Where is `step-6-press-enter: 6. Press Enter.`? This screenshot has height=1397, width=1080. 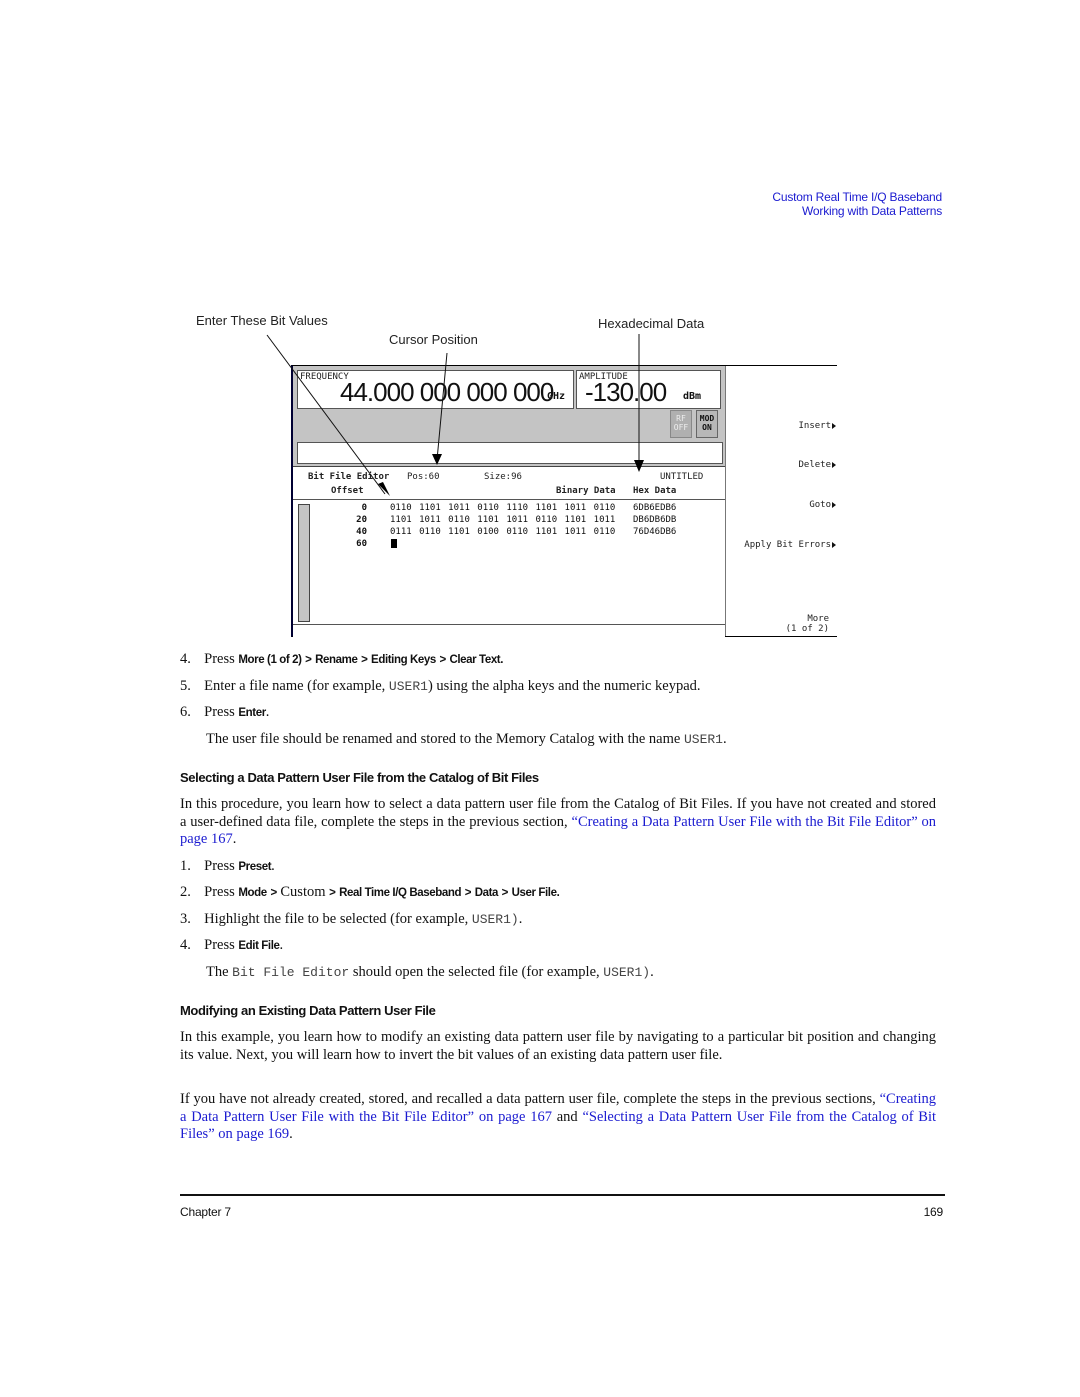 step-6-press-enter: 6. Press Enter. is located at coordinates (224, 713).